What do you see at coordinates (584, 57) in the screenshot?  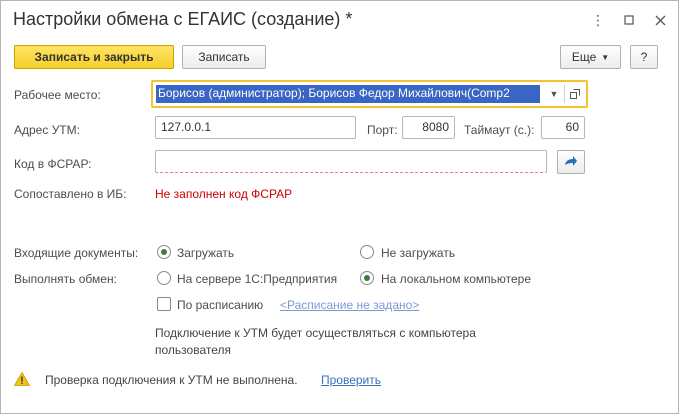 I see `more-button-label: Еще` at bounding box center [584, 57].